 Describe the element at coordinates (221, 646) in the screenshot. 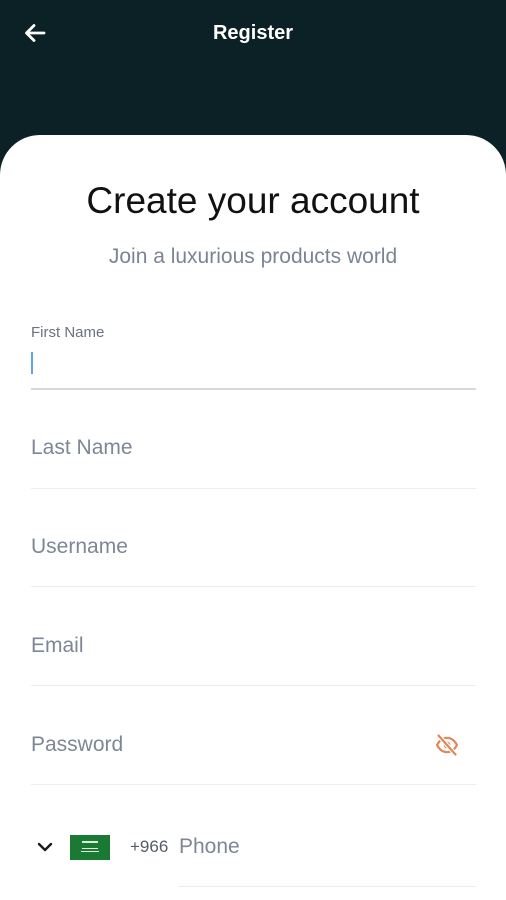

I see `email-input` at that location.